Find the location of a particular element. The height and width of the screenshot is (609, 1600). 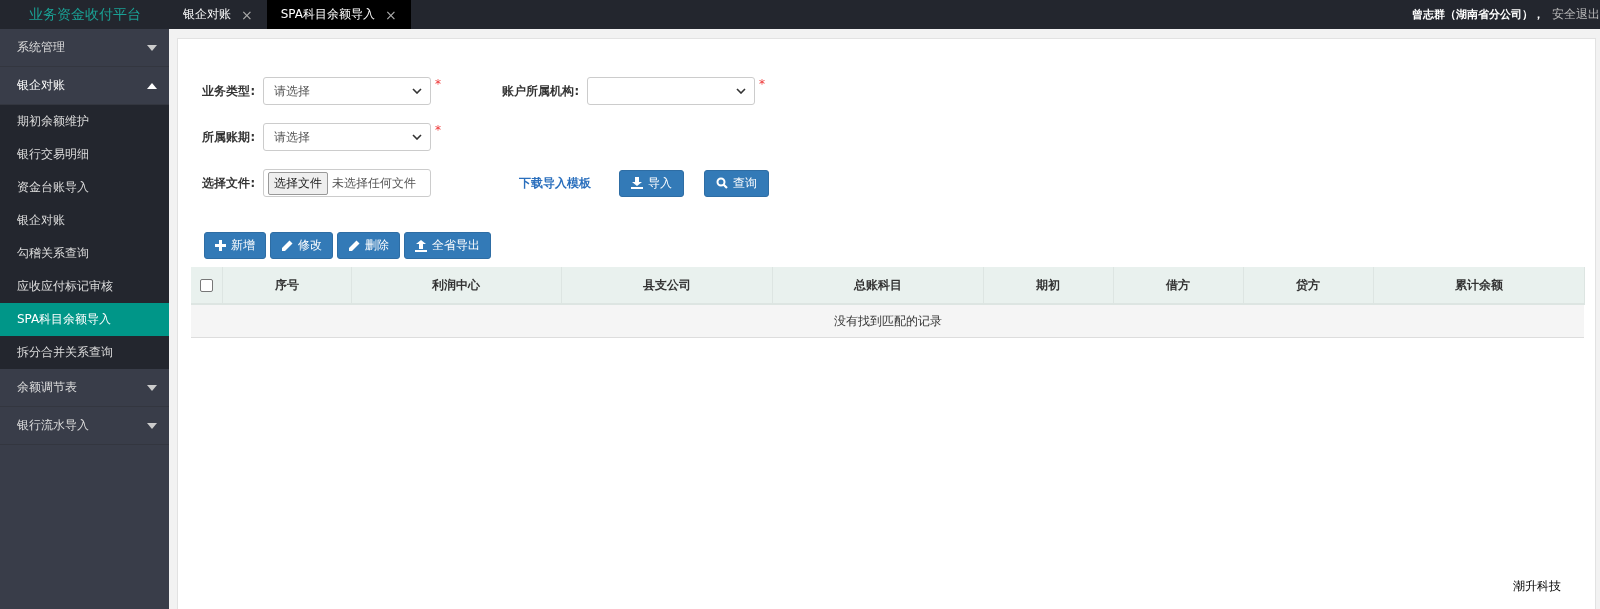

column-header: 借方 is located at coordinates (1178, 285).